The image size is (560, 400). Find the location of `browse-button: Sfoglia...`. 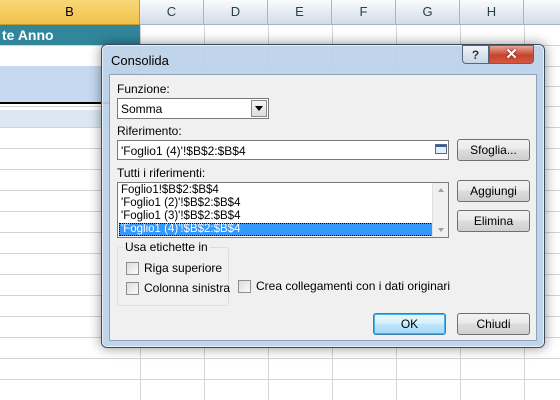

browse-button: Sfoglia... is located at coordinates (493, 150).